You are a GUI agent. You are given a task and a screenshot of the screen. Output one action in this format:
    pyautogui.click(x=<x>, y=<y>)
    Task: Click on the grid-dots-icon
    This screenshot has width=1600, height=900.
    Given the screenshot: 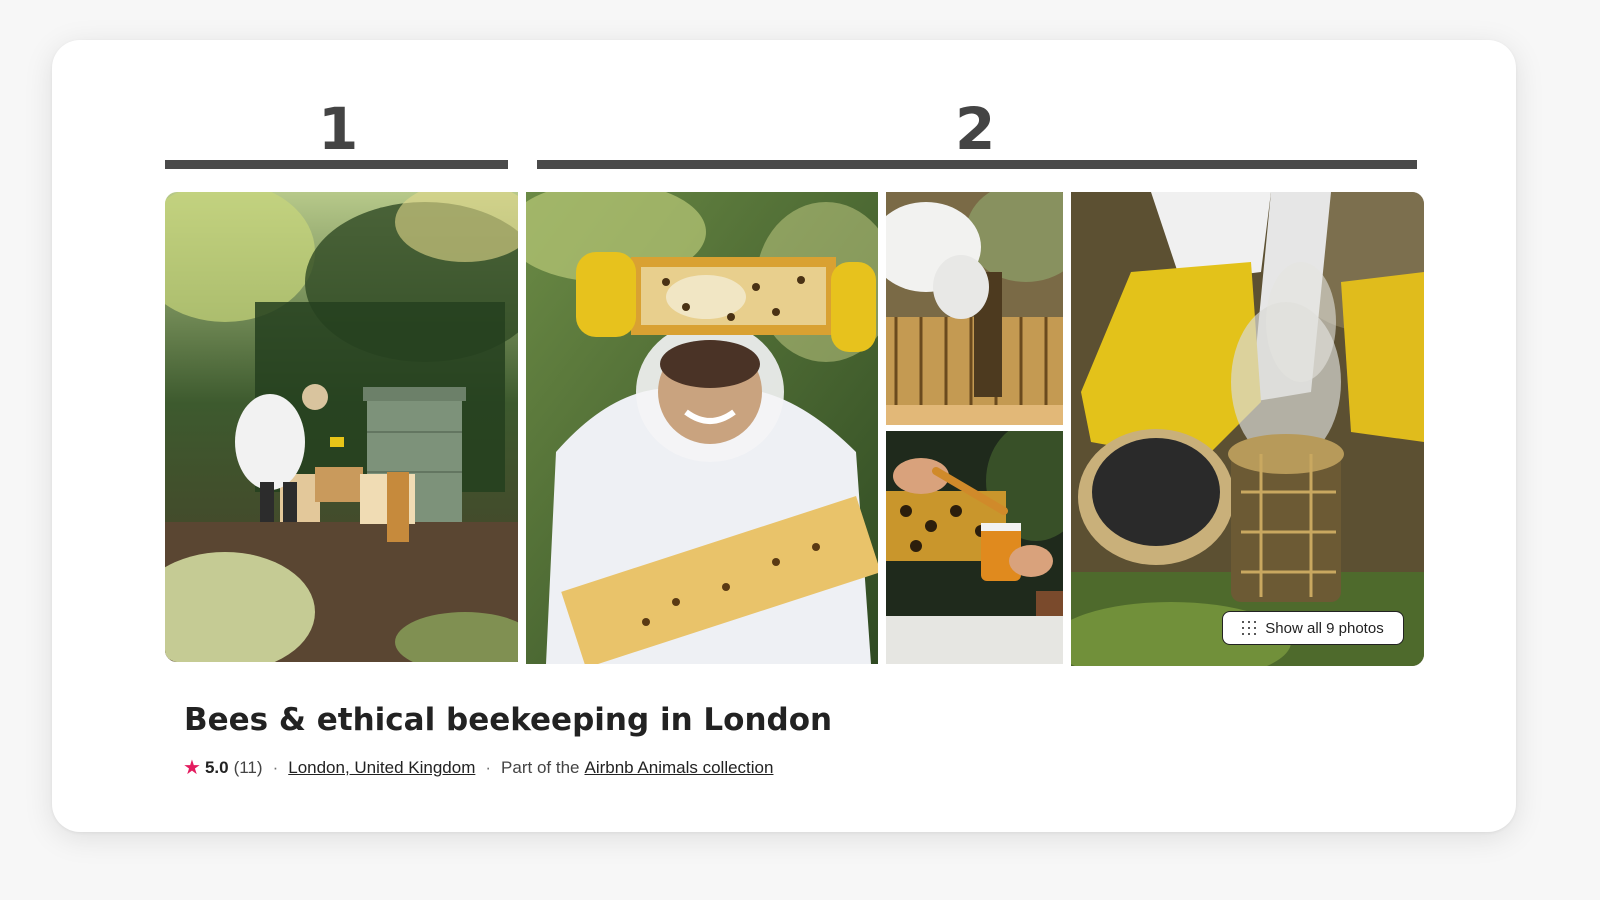 What is the action you would take?
    pyautogui.click(x=1249, y=628)
    